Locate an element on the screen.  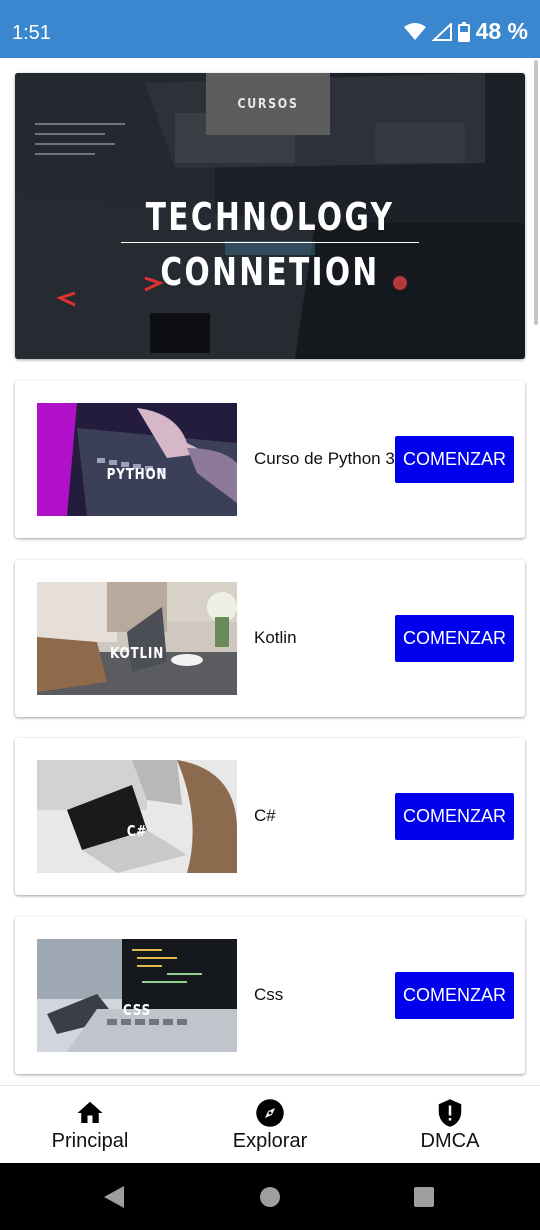
banner-title-line2: CONNETION is located at coordinates (270, 272).